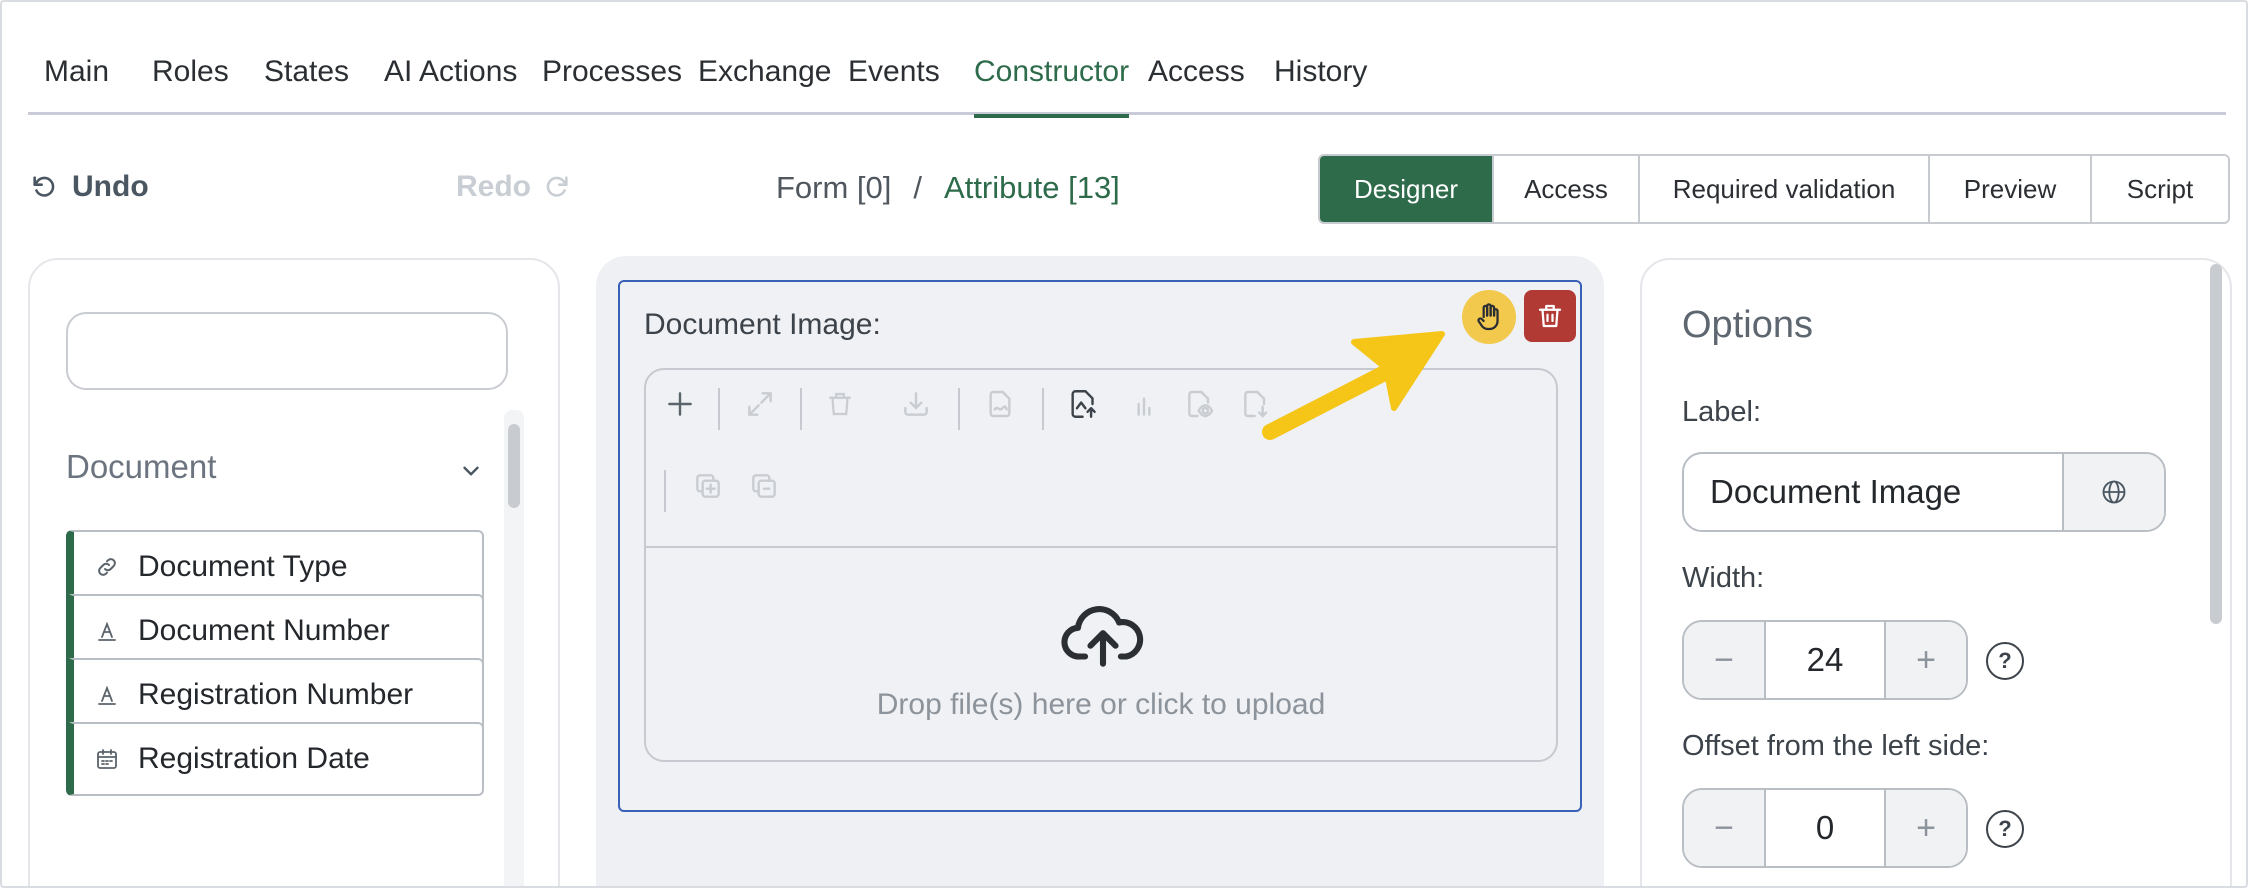 The width and height of the screenshot is (2248, 888). I want to click on width-help-icon: ?, so click(2005, 661).